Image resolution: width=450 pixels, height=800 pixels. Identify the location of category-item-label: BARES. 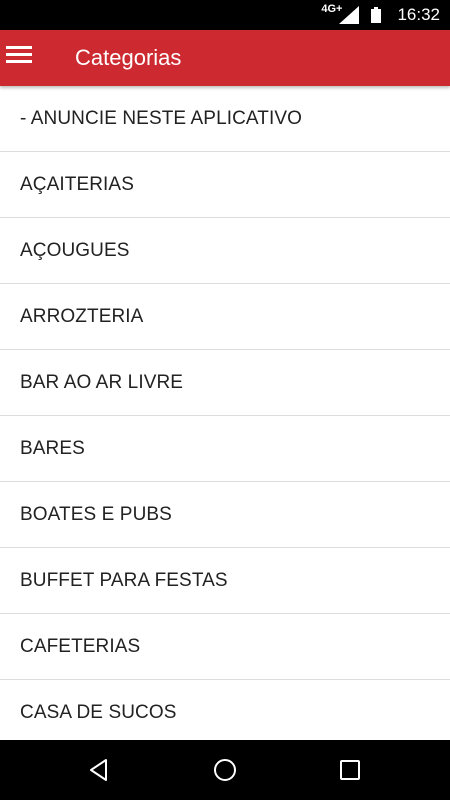
(52, 448).